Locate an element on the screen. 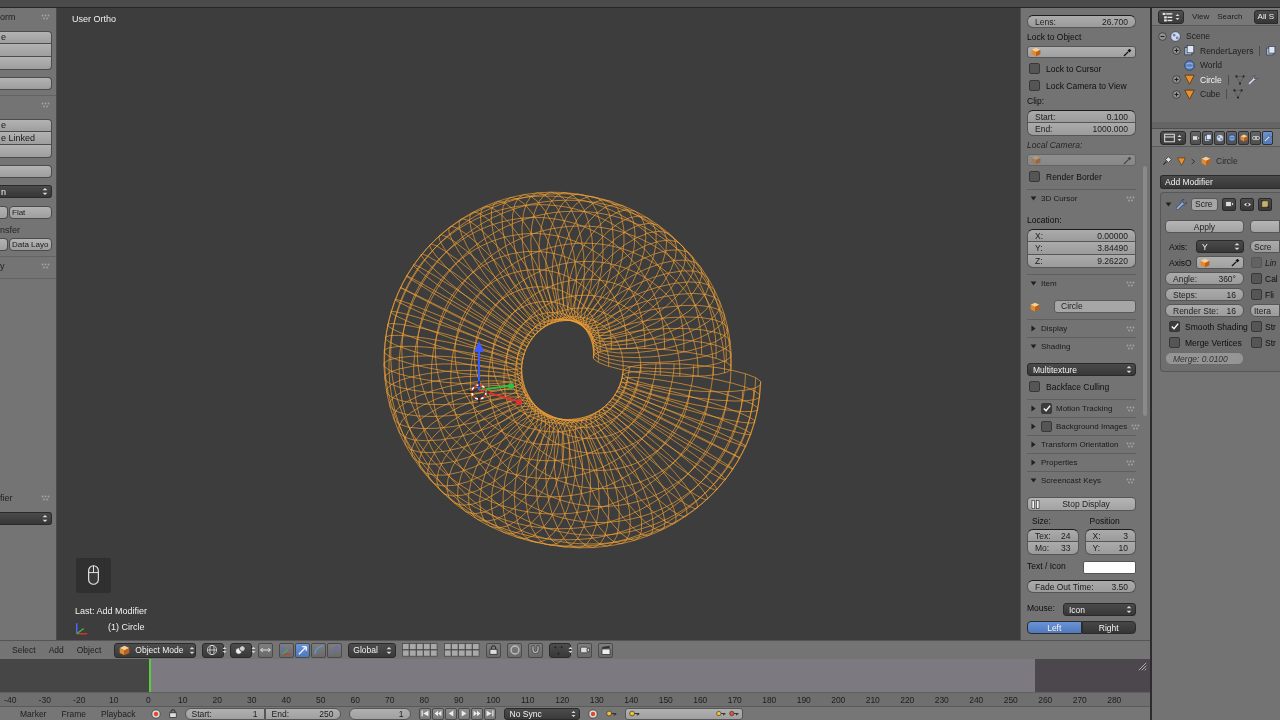 The width and height of the screenshot is (1280, 720). mode-dropdown: Object Mode is located at coordinates (155, 650).